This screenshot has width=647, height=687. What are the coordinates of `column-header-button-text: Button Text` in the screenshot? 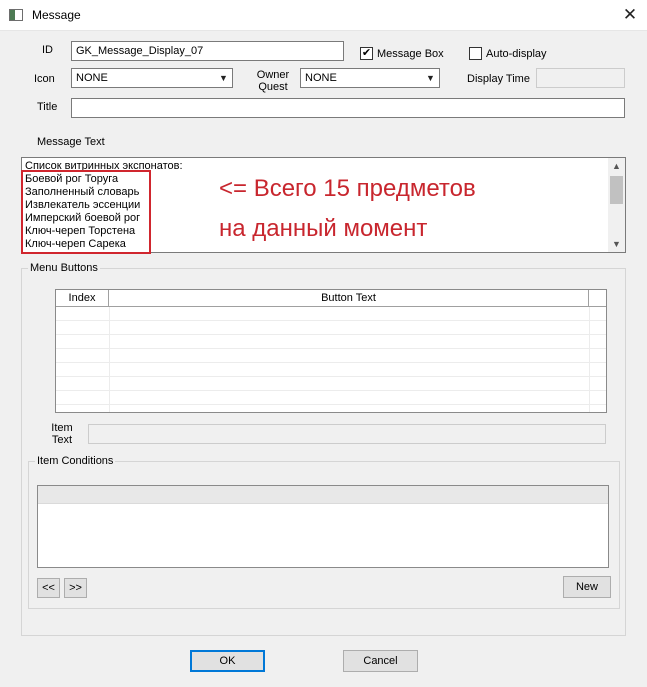 It's located at (349, 298).